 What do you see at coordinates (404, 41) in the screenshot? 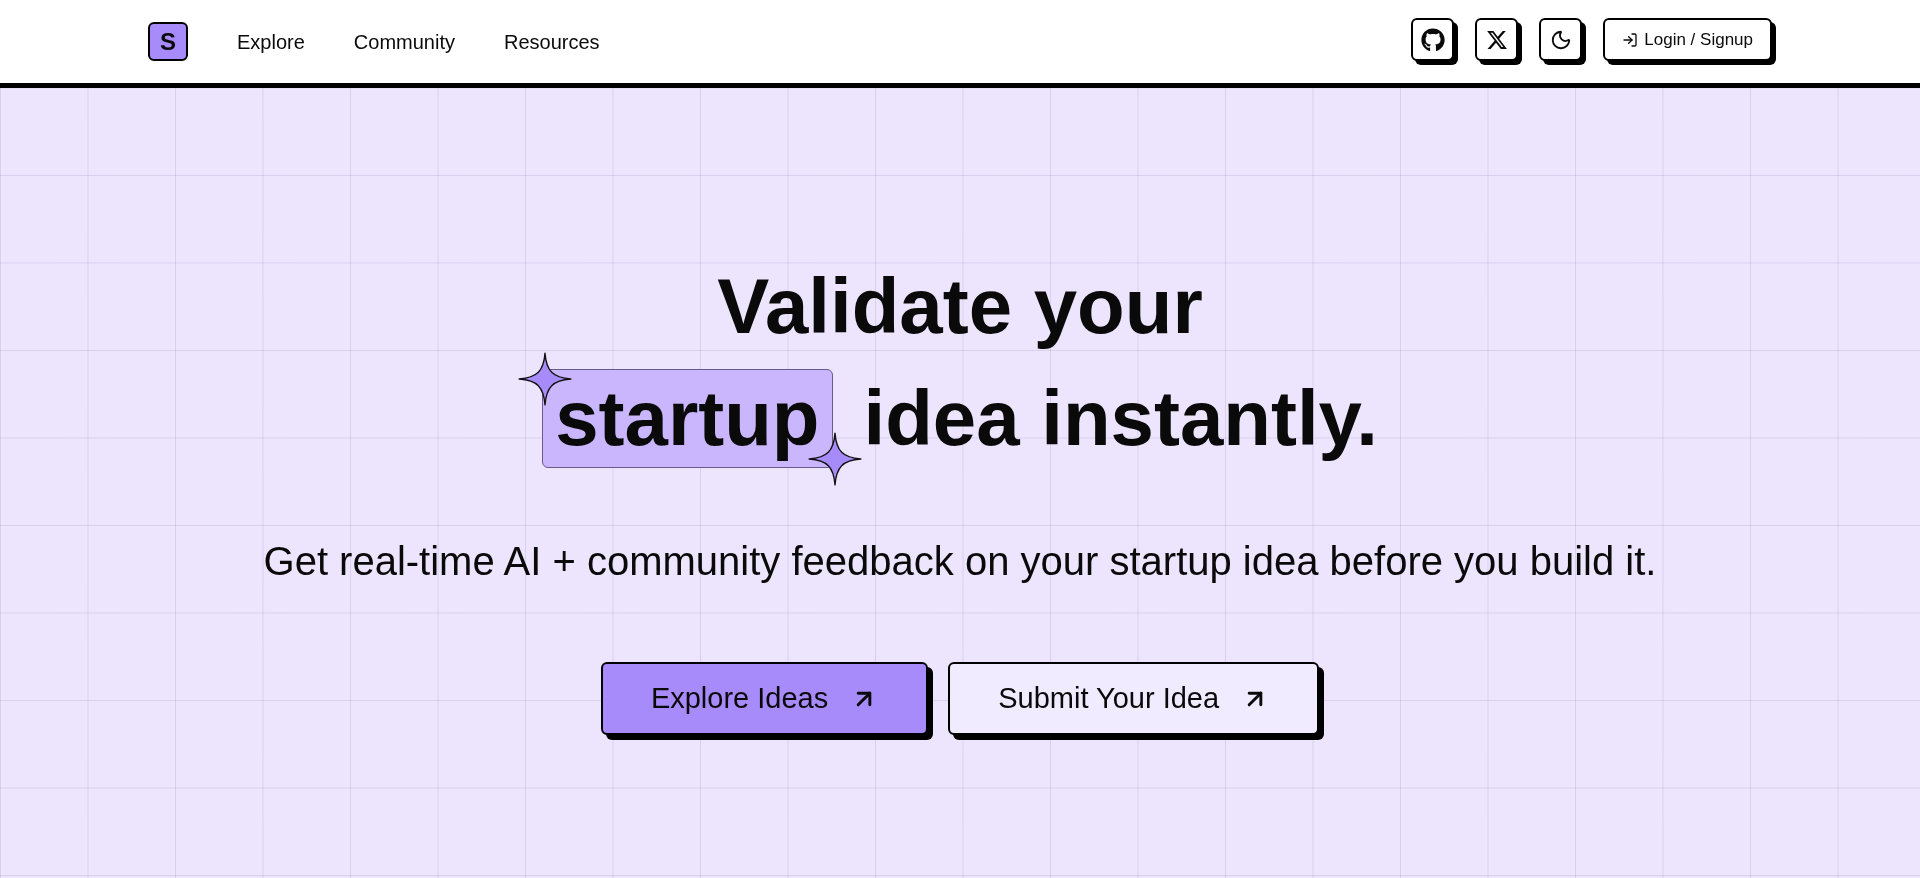
I see `nav-link: Community` at bounding box center [404, 41].